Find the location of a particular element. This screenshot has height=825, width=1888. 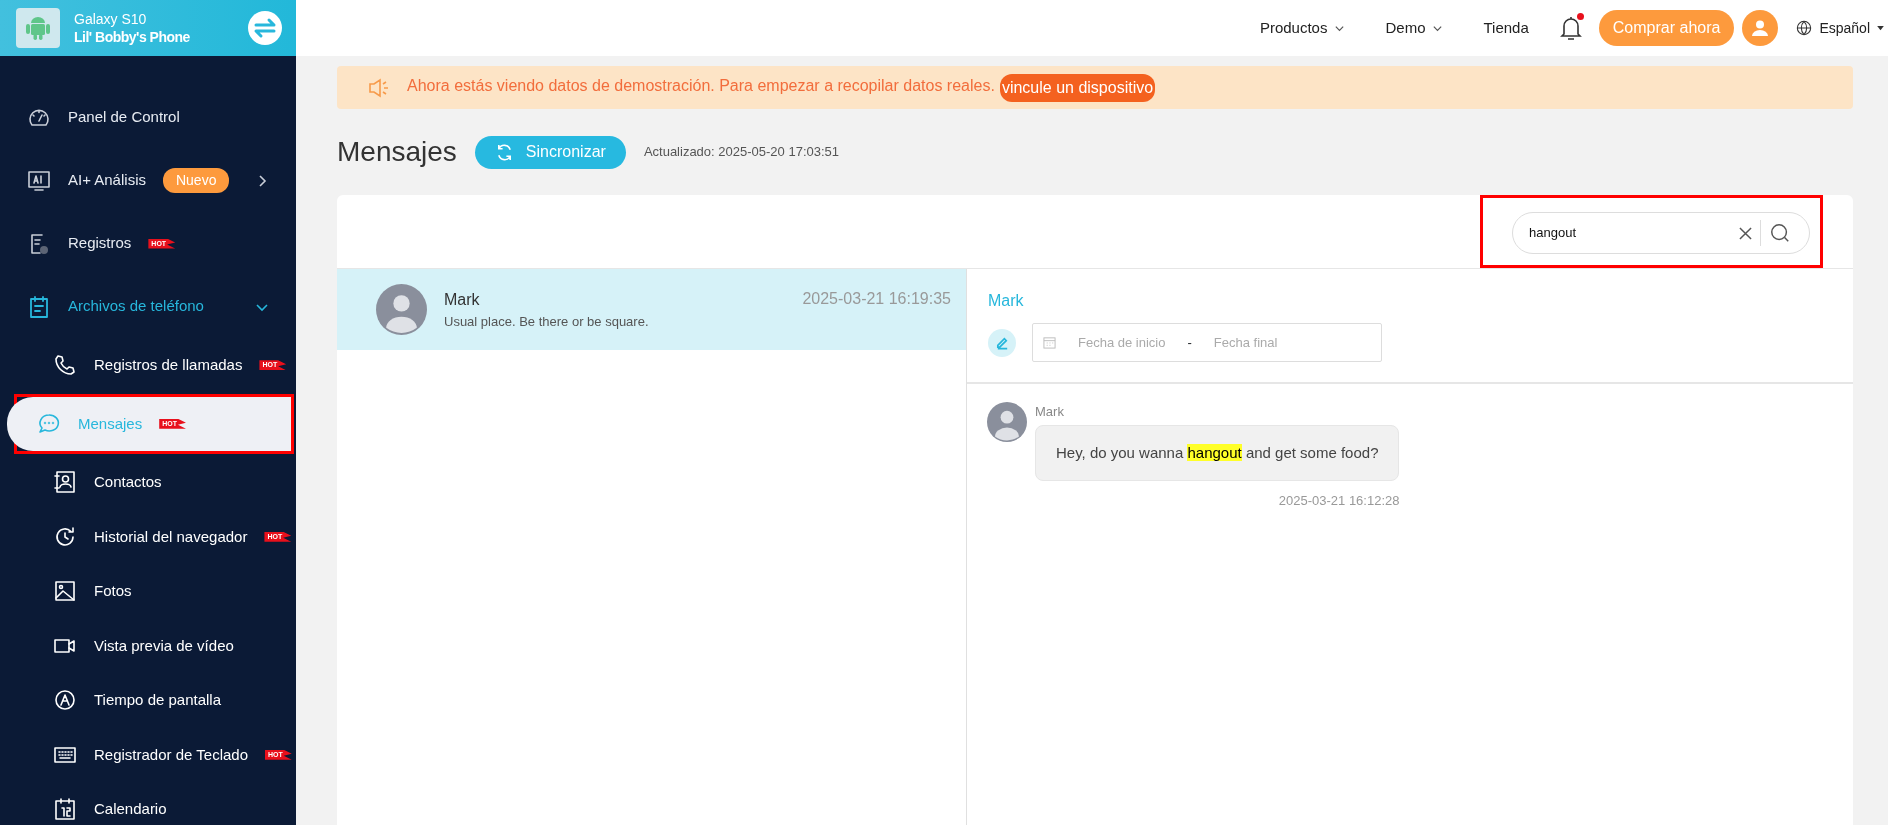

user-icon is located at coordinates (1760, 28).